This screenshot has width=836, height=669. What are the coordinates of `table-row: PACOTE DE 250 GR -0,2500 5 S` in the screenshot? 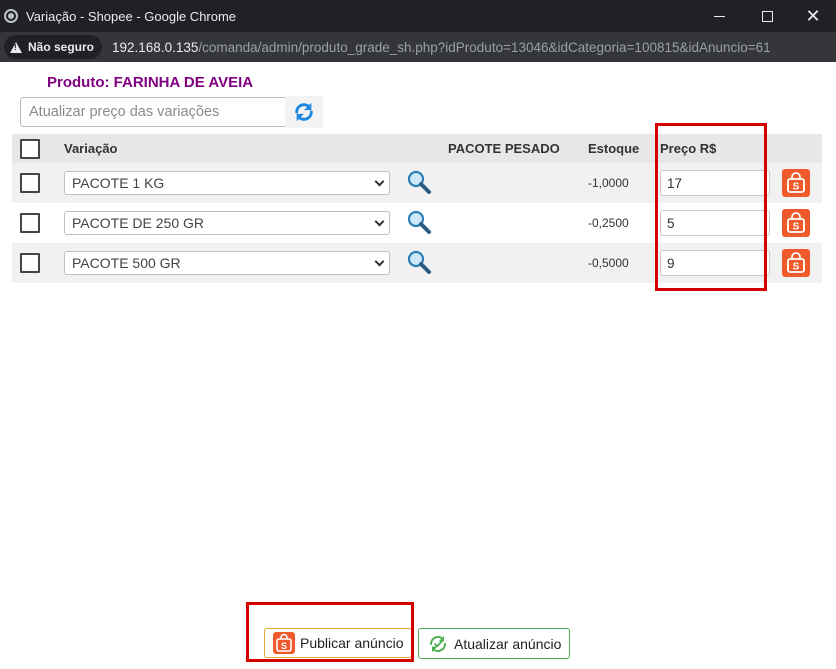 It's located at (417, 223).